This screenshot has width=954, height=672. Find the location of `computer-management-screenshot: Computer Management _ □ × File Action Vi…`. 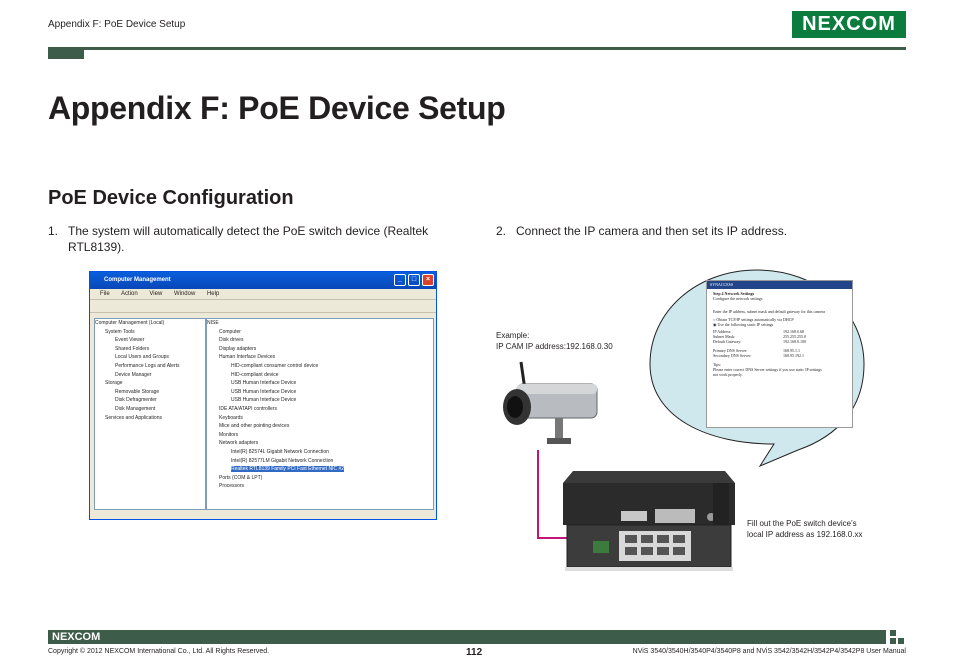

computer-management-screenshot: Computer Management _ □ × File Action Vi… is located at coordinates (263, 395).